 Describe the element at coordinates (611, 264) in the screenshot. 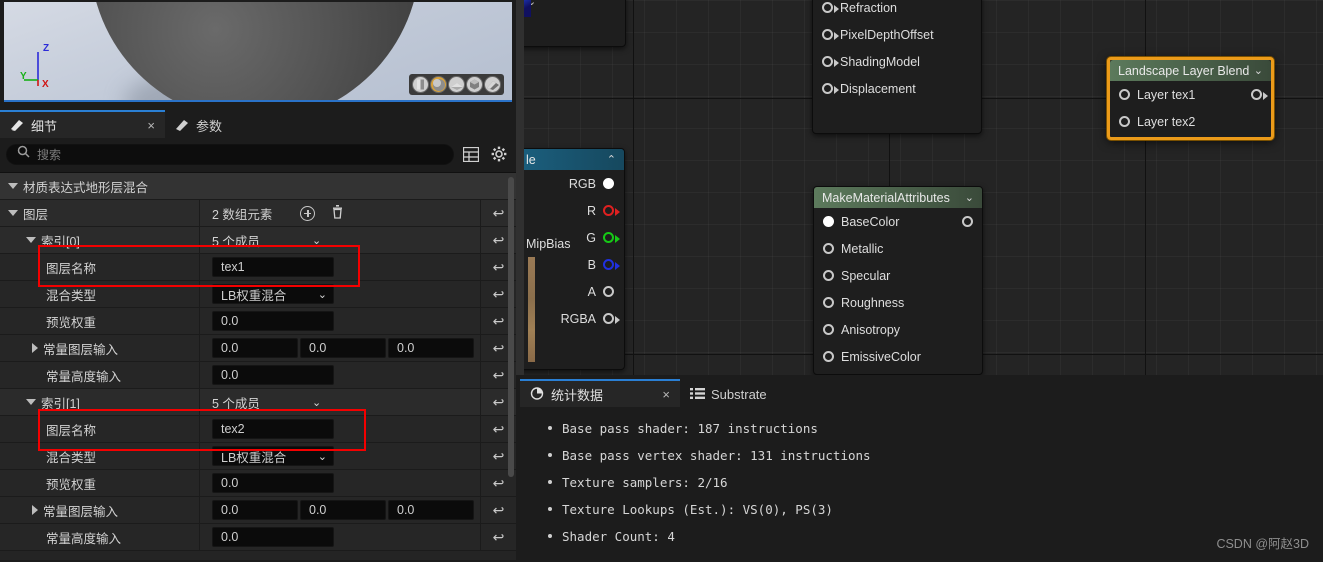

I see `output-pin-b` at that location.